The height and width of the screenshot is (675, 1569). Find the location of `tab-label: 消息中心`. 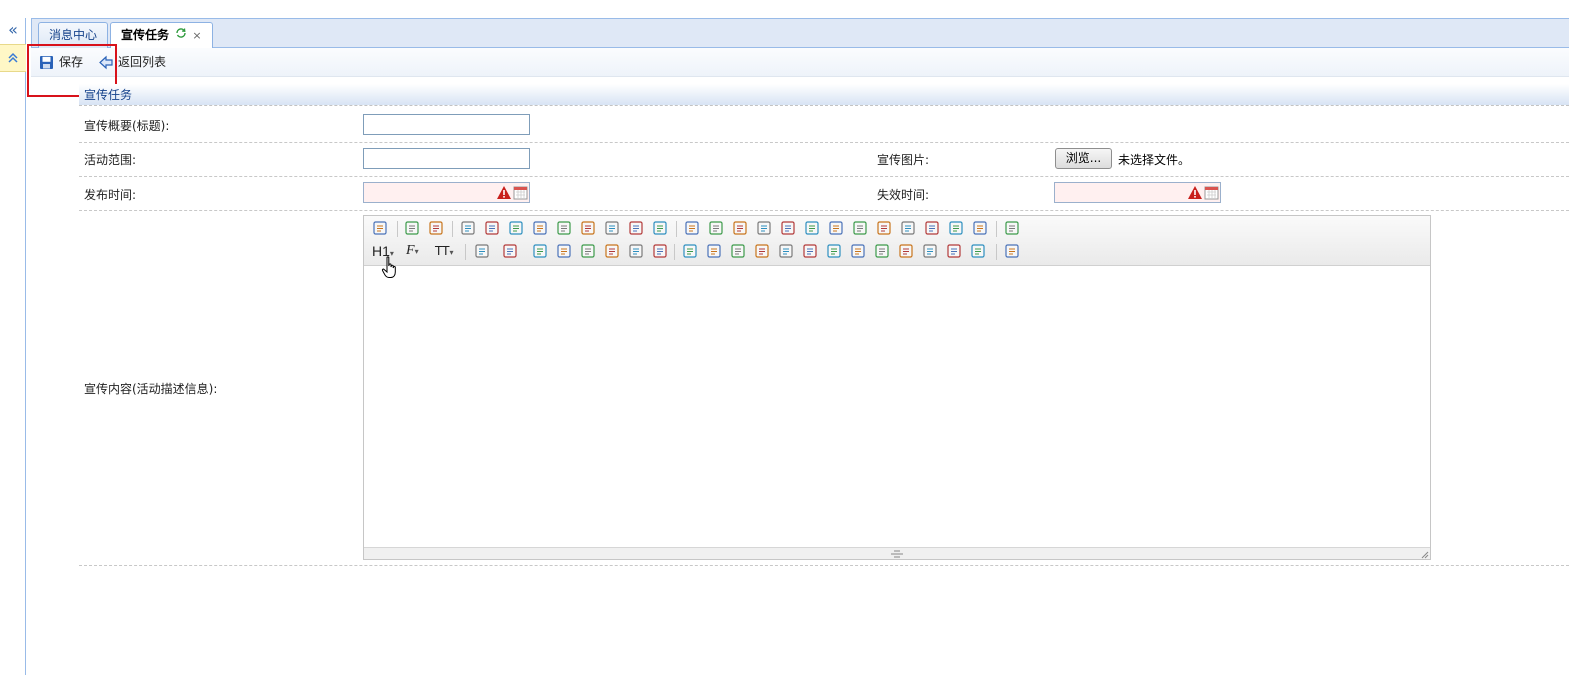

tab-label: 消息中心 is located at coordinates (73, 35).